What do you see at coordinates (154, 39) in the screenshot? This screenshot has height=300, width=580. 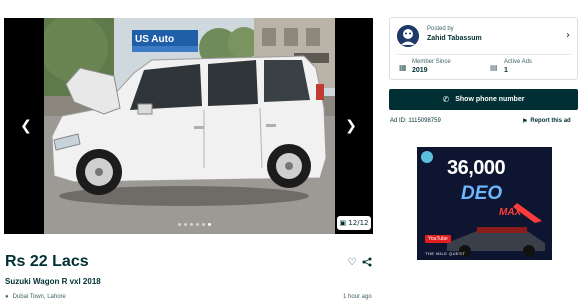 I see `shop-sign-text: US Auto` at bounding box center [154, 39].